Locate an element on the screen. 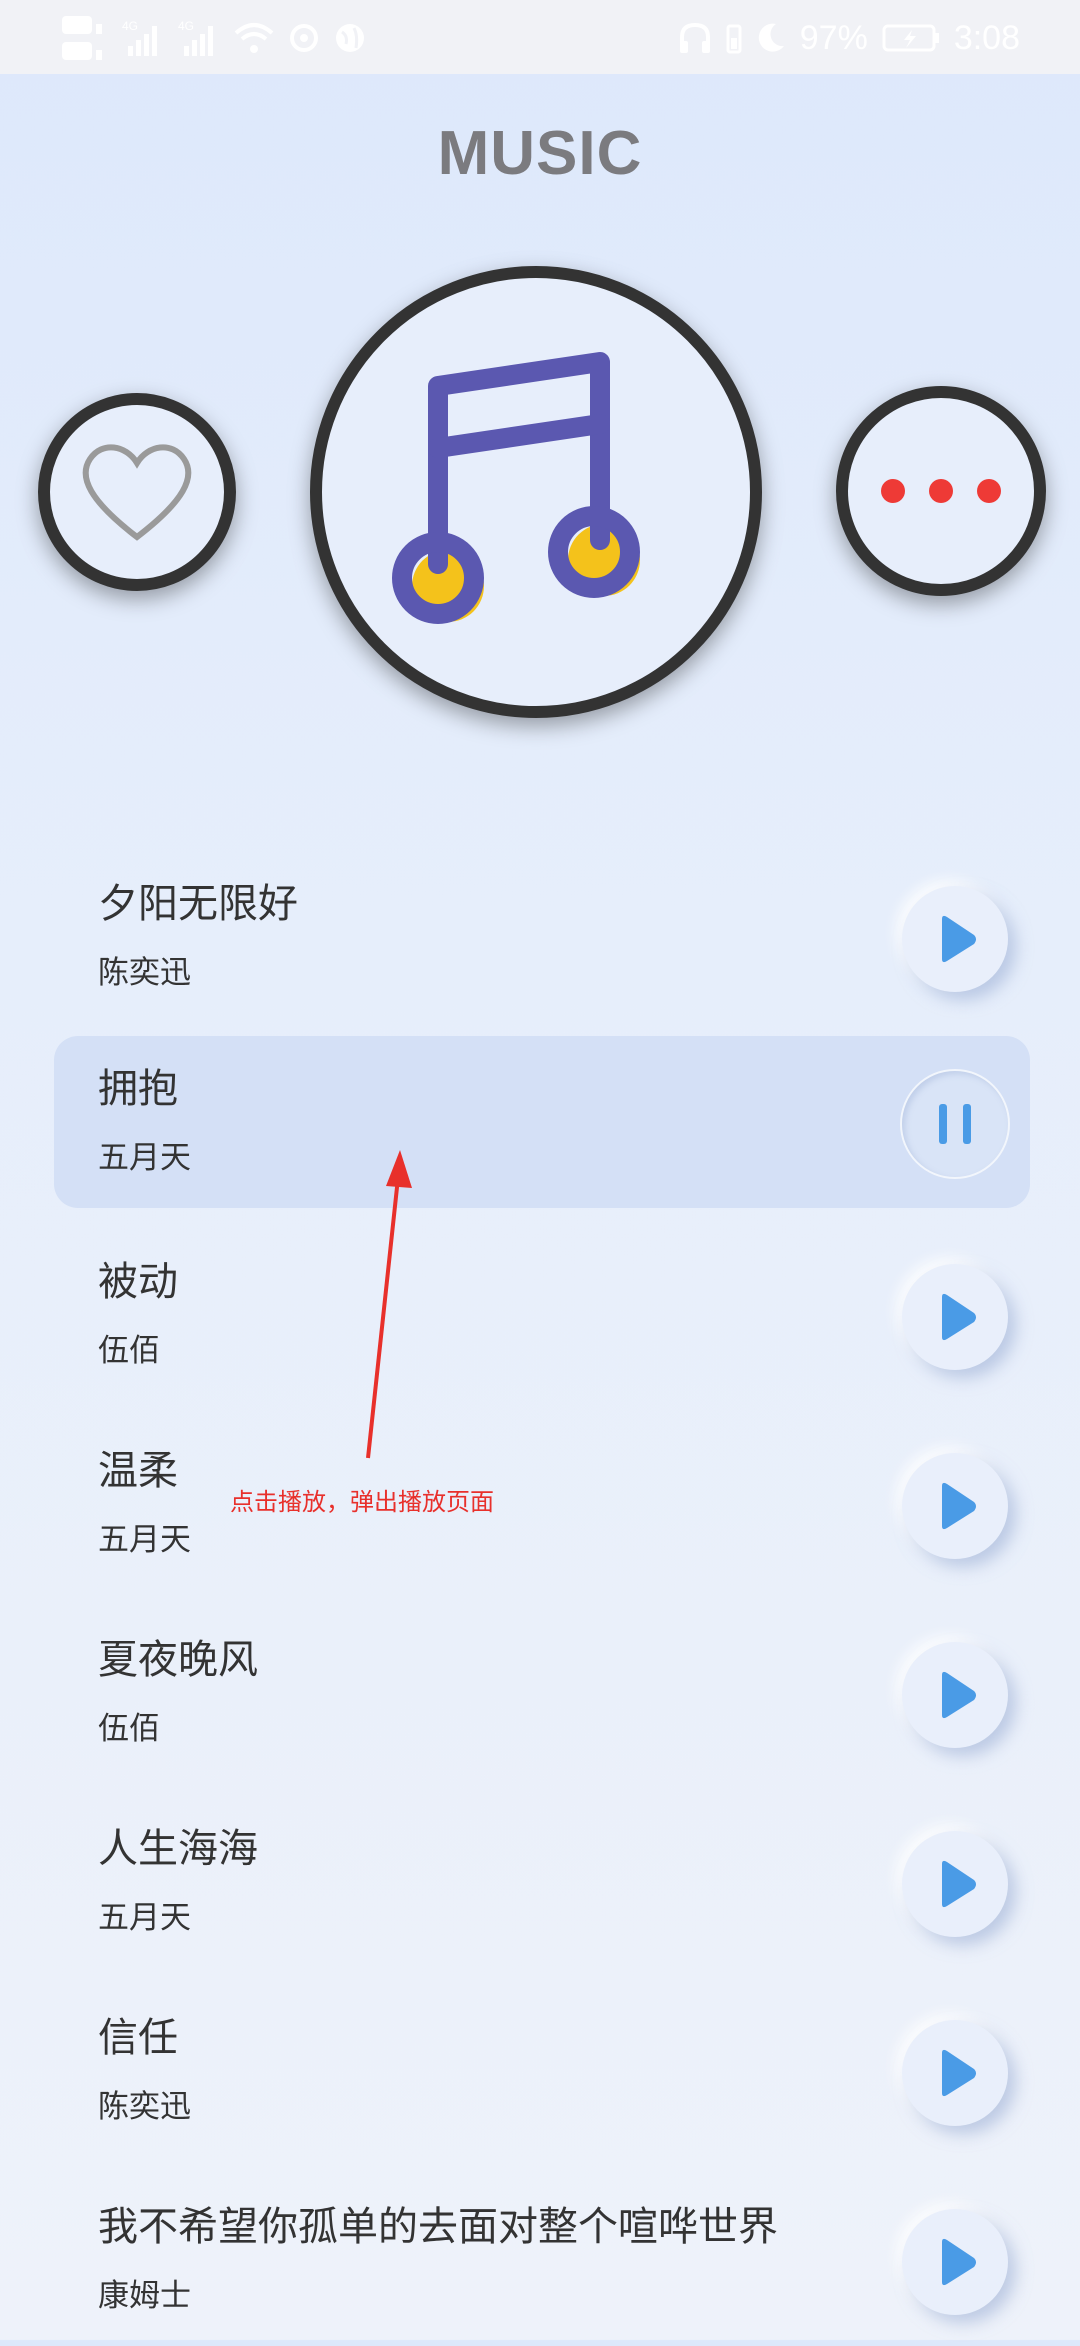  headphones-icon is located at coordinates (694, 37).